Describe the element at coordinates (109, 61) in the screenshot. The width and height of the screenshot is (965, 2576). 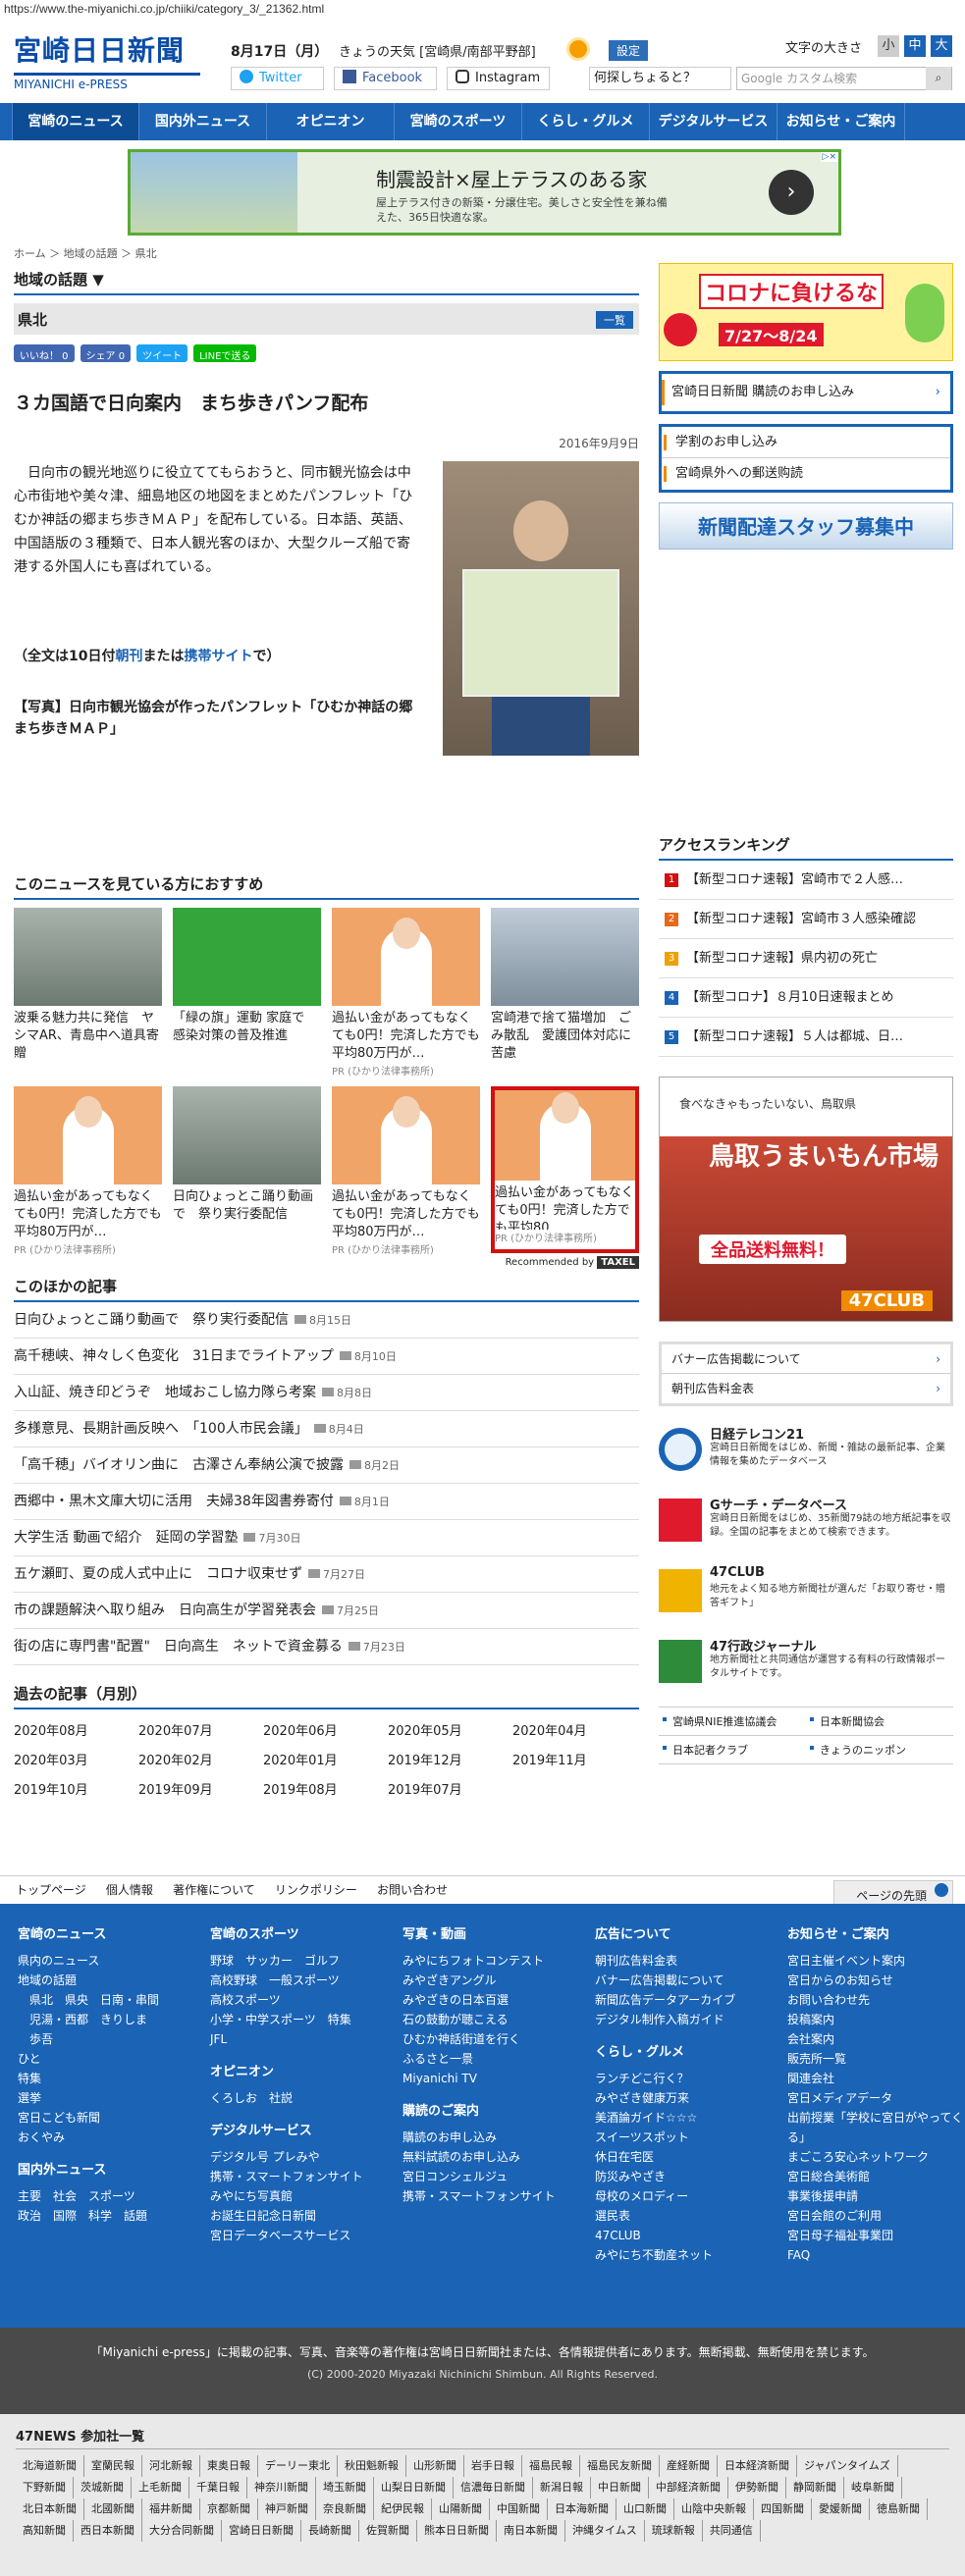
I see `site-logo: 宮崎日日新聞 MIYANICHI e-PRESS` at that location.